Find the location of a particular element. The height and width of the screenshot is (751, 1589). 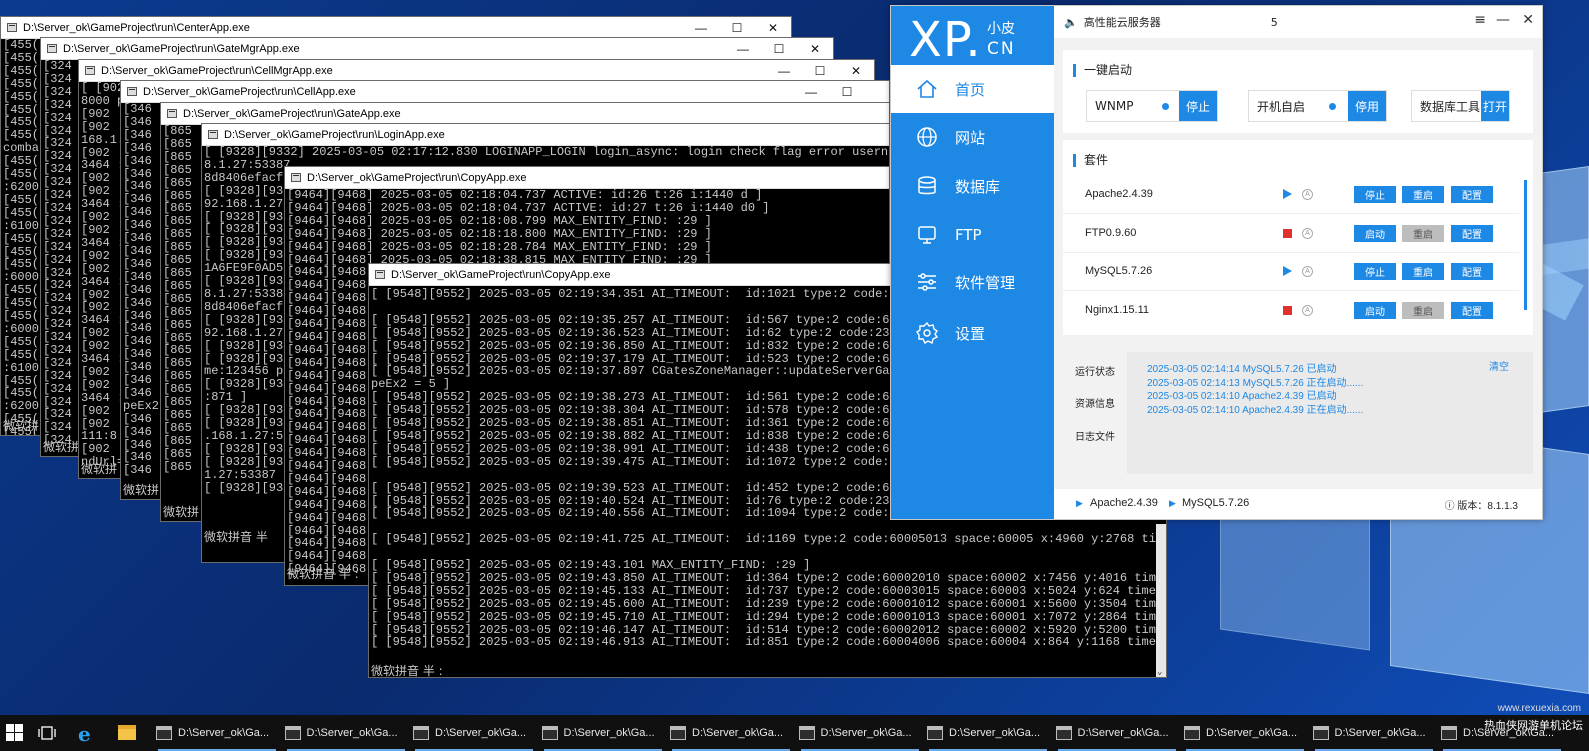

nginx-restart-button: 重启 is located at coordinates (1423, 310).